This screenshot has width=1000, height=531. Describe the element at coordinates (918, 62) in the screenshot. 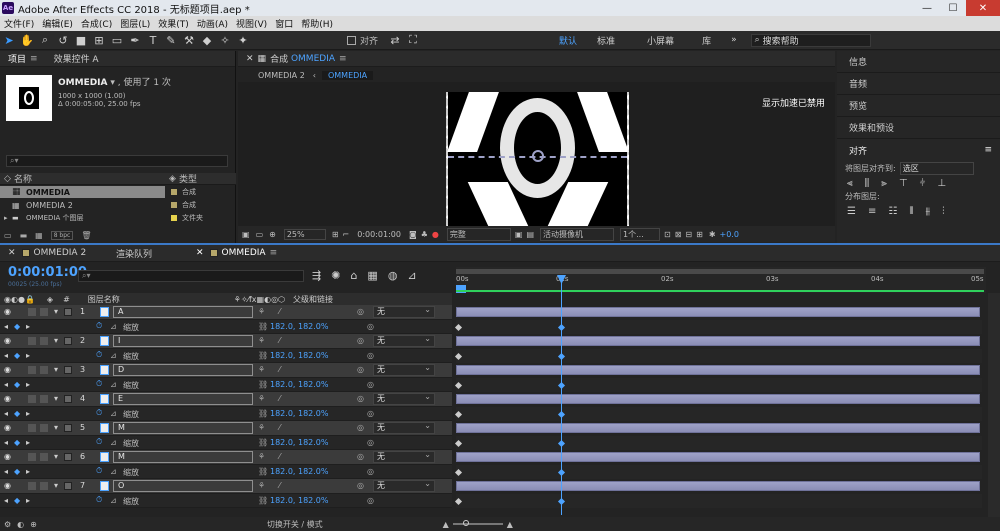

I see `panel-info: 信息` at that location.